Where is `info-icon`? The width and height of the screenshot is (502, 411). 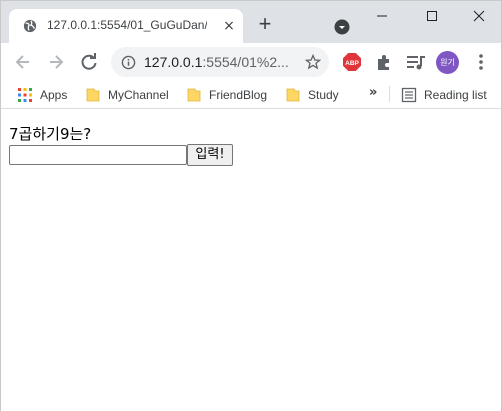 info-icon is located at coordinates (128, 62).